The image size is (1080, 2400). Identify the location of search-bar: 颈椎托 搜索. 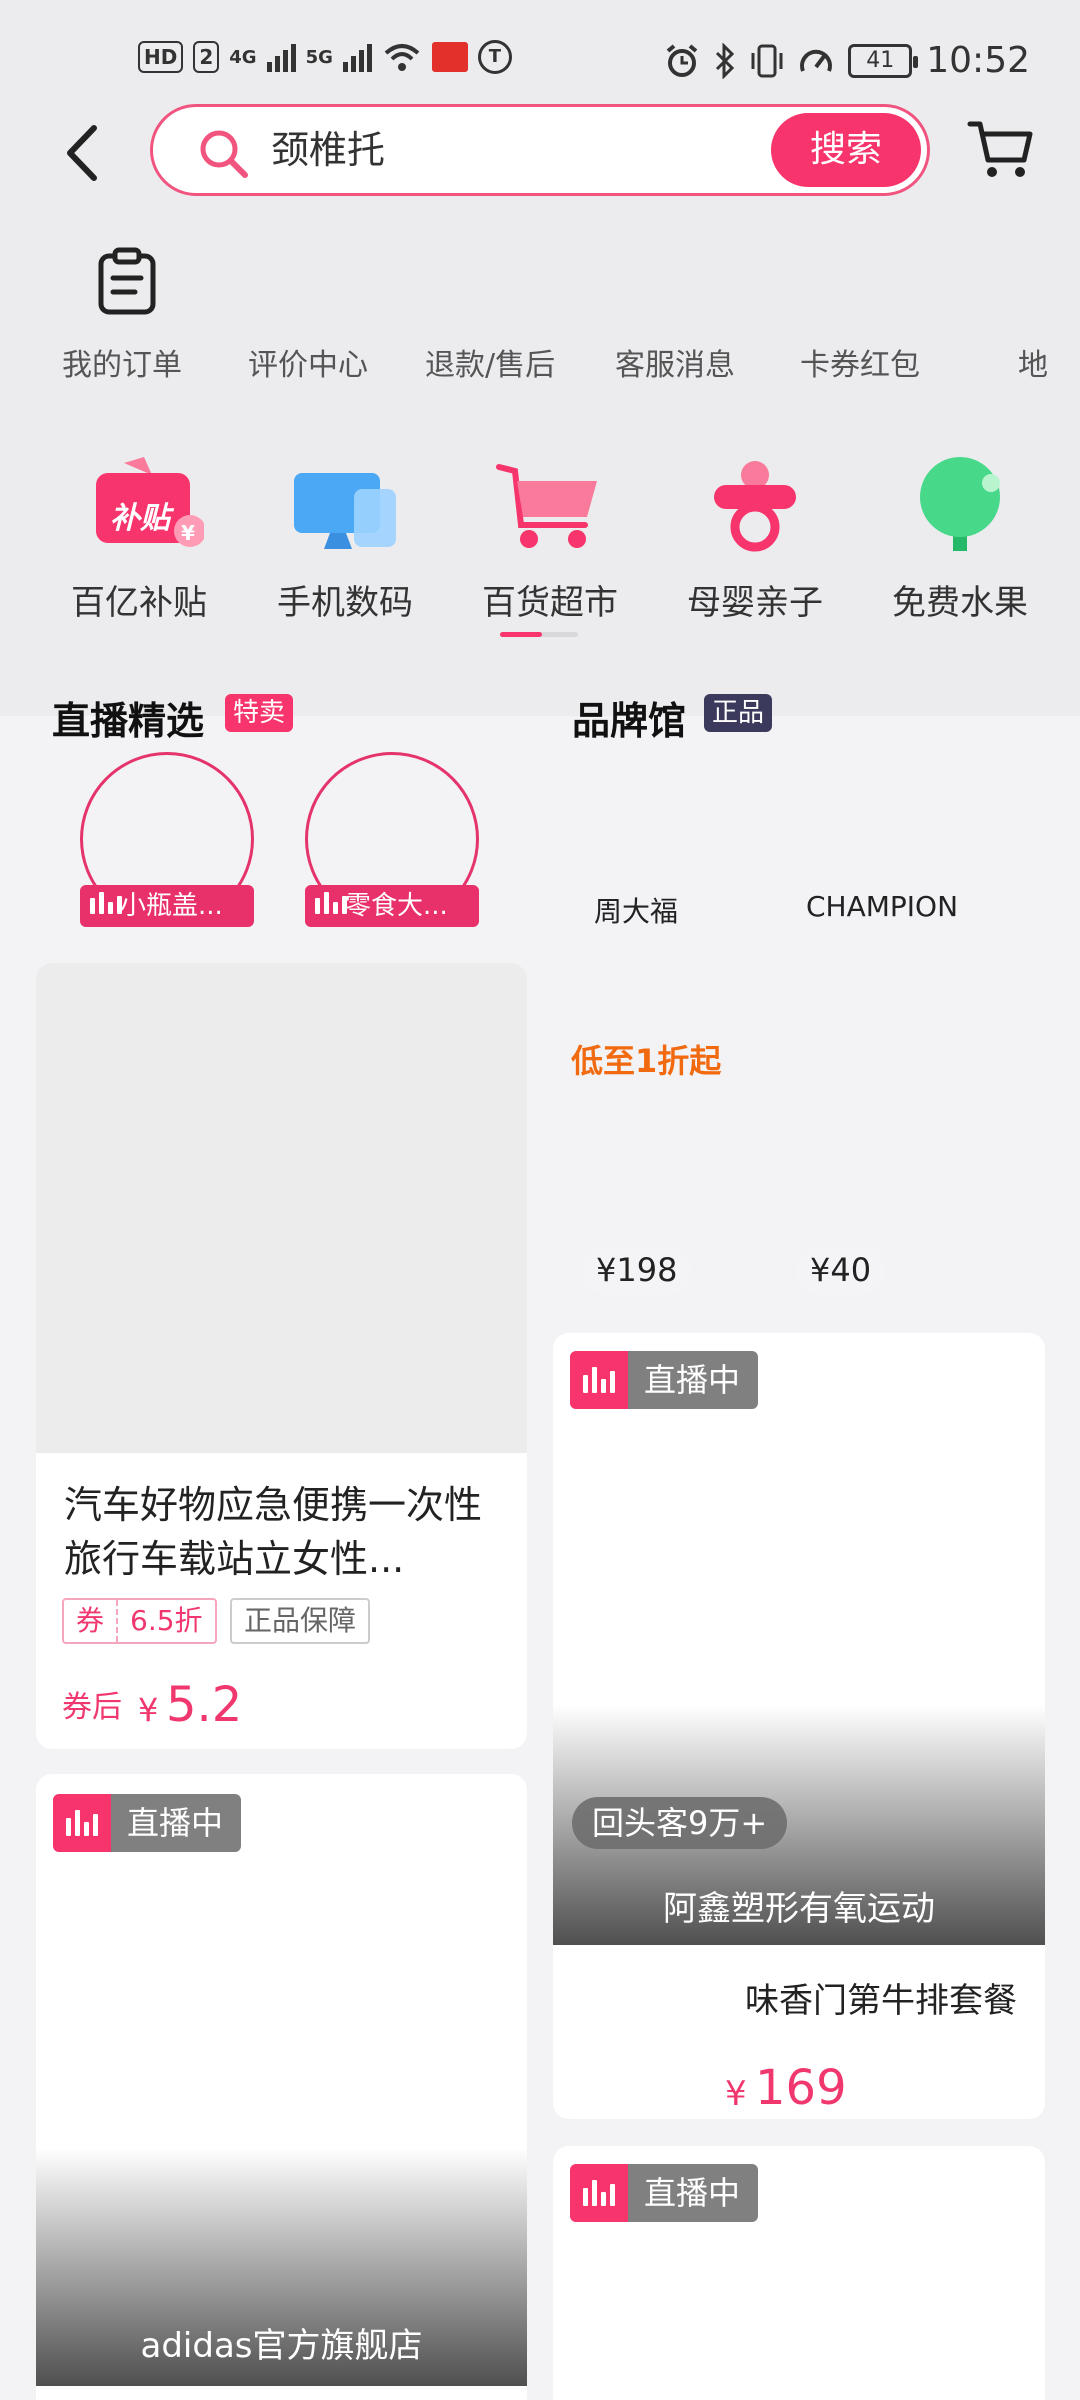
(540, 150).